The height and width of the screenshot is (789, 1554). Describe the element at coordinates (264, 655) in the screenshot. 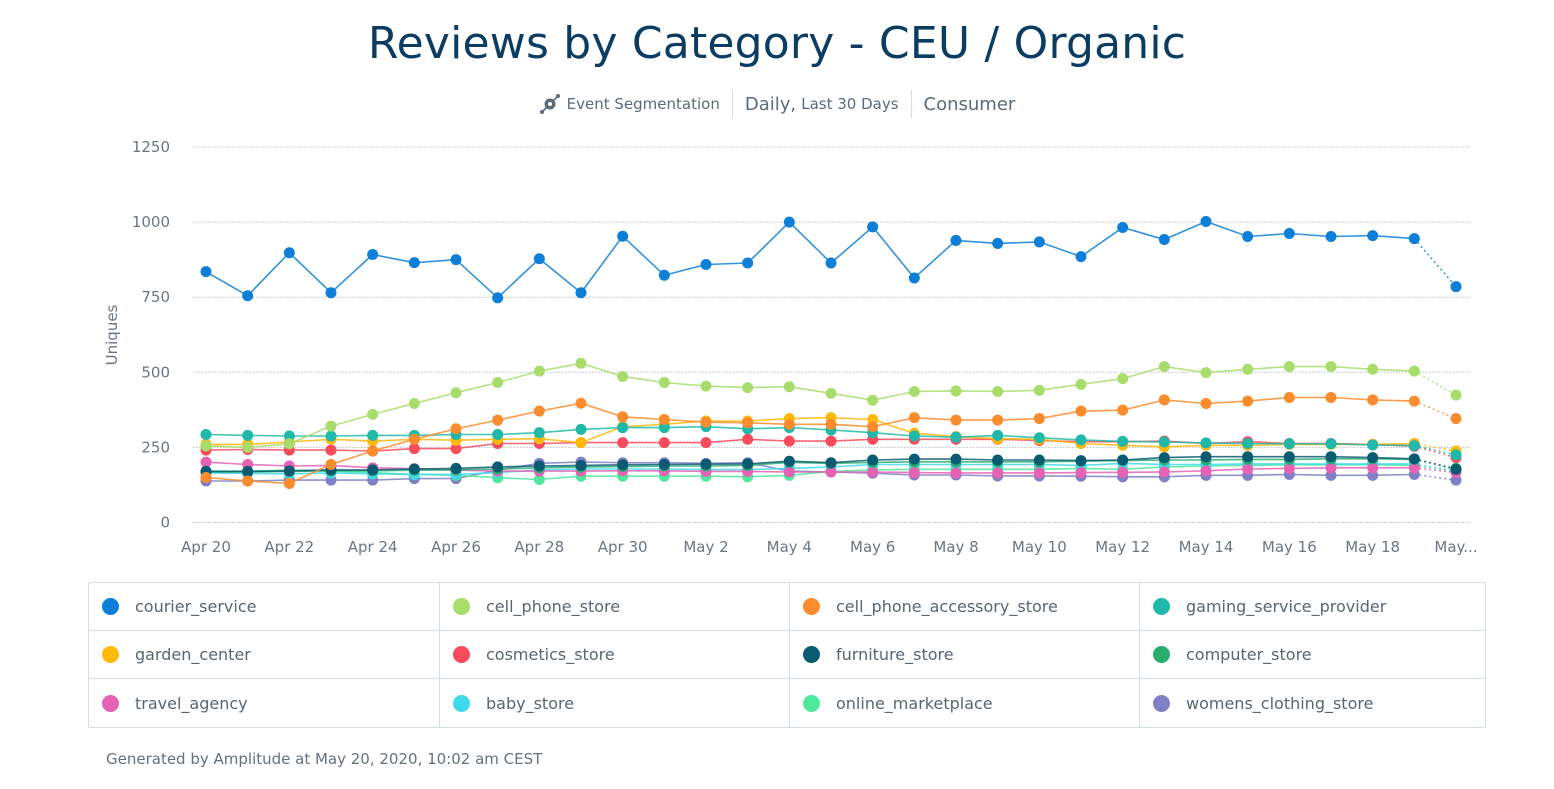

I see `legend-item: garden_center` at that location.